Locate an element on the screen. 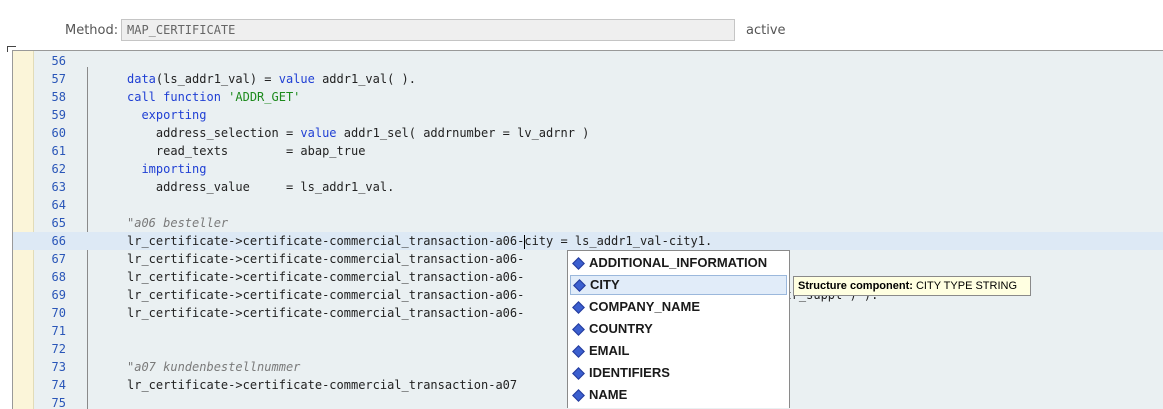 This screenshot has height=409, width=1163. line-number: 73 is located at coordinates (58, 367).